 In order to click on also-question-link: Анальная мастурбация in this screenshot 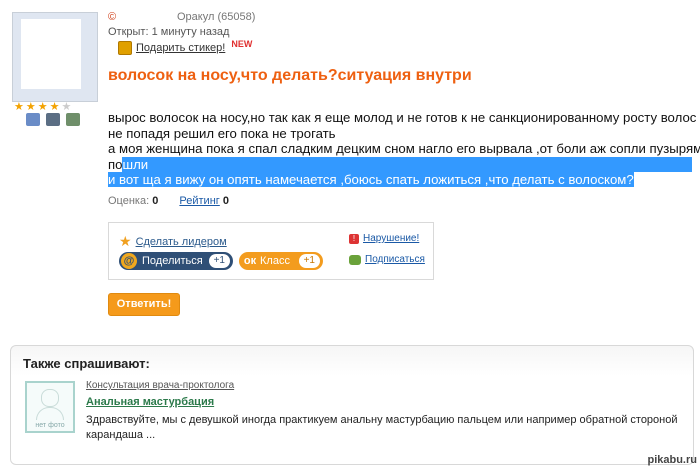, I will do `click(150, 402)`.